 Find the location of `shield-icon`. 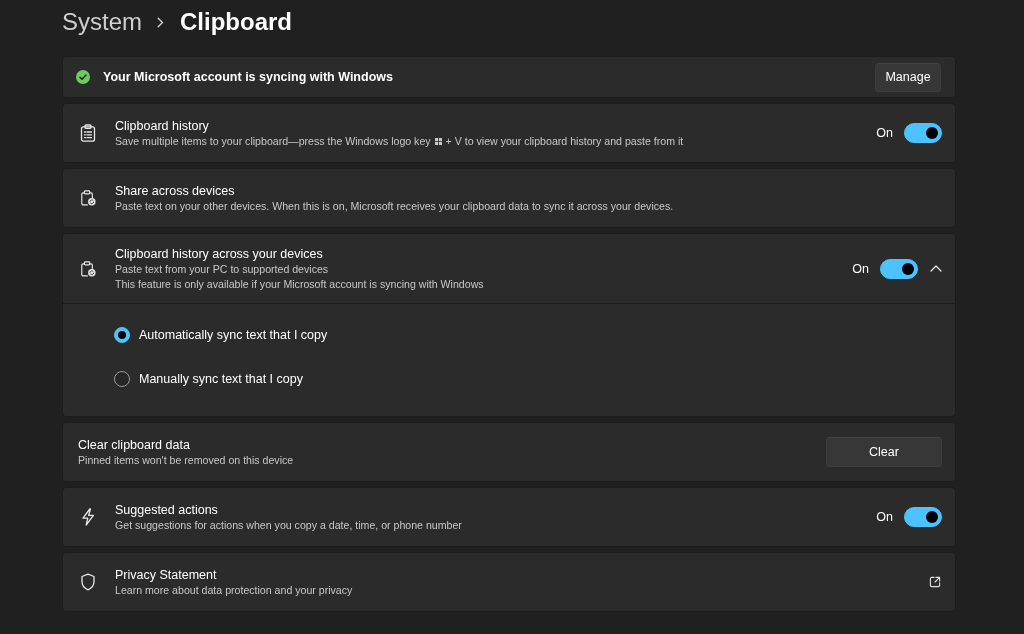

shield-icon is located at coordinates (88, 582).